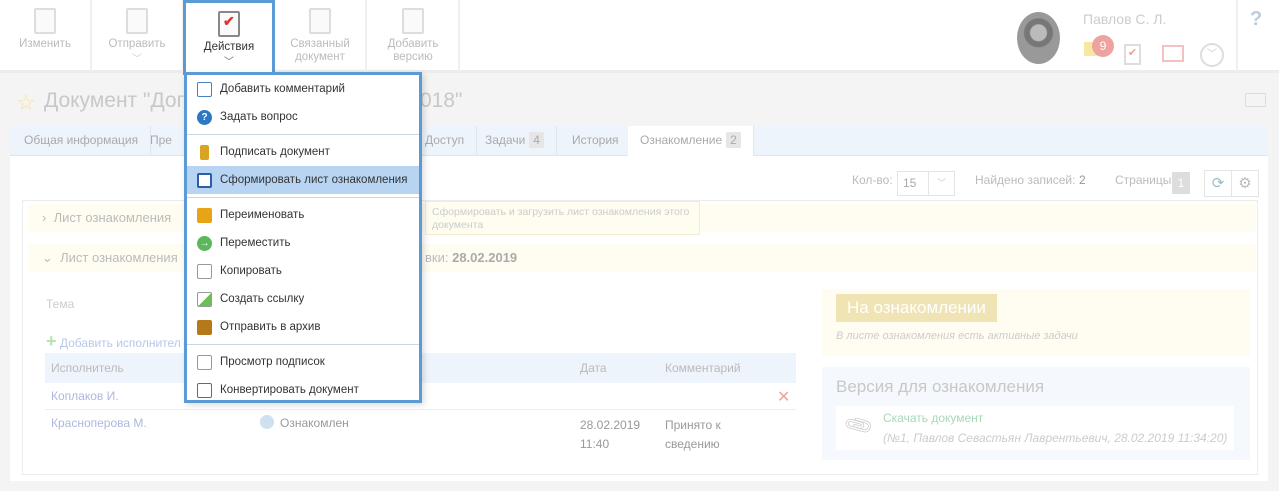 The height and width of the screenshot is (491, 1279). What do you see at coordinates (204, 390) in the screenshot?
I see `convert-icon` at bounding box center [204, 390].